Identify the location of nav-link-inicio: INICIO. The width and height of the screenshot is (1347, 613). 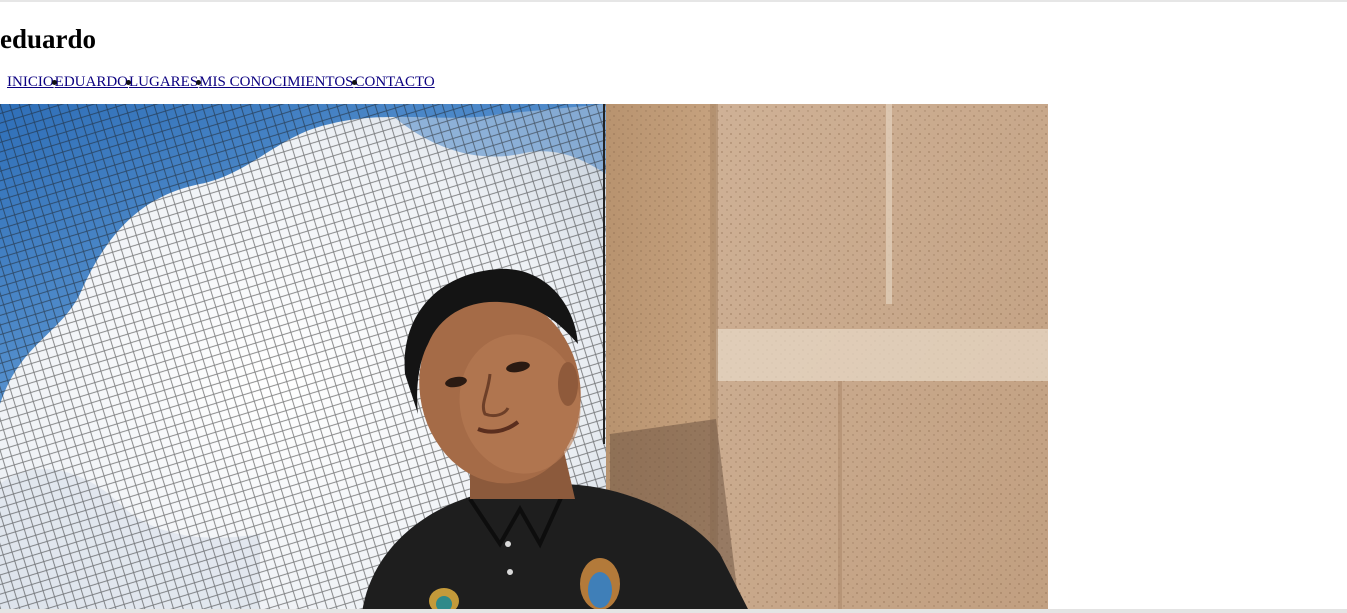
(30, 82).